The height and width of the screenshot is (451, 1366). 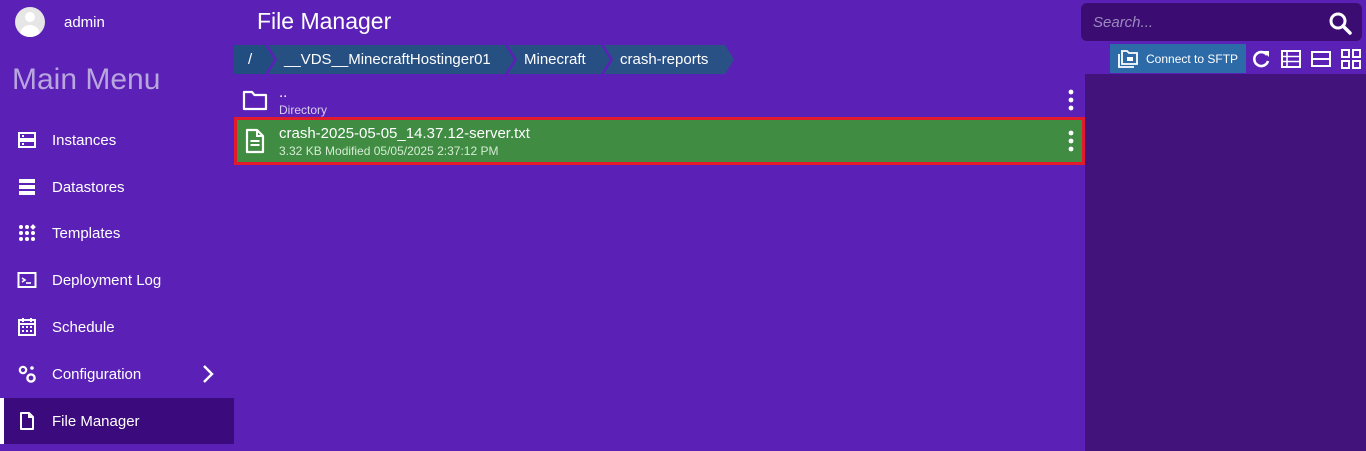 What do you see at coordinates (27, 187) in the screenshot?
I see `database-icon` at bounding box center [27, 187].